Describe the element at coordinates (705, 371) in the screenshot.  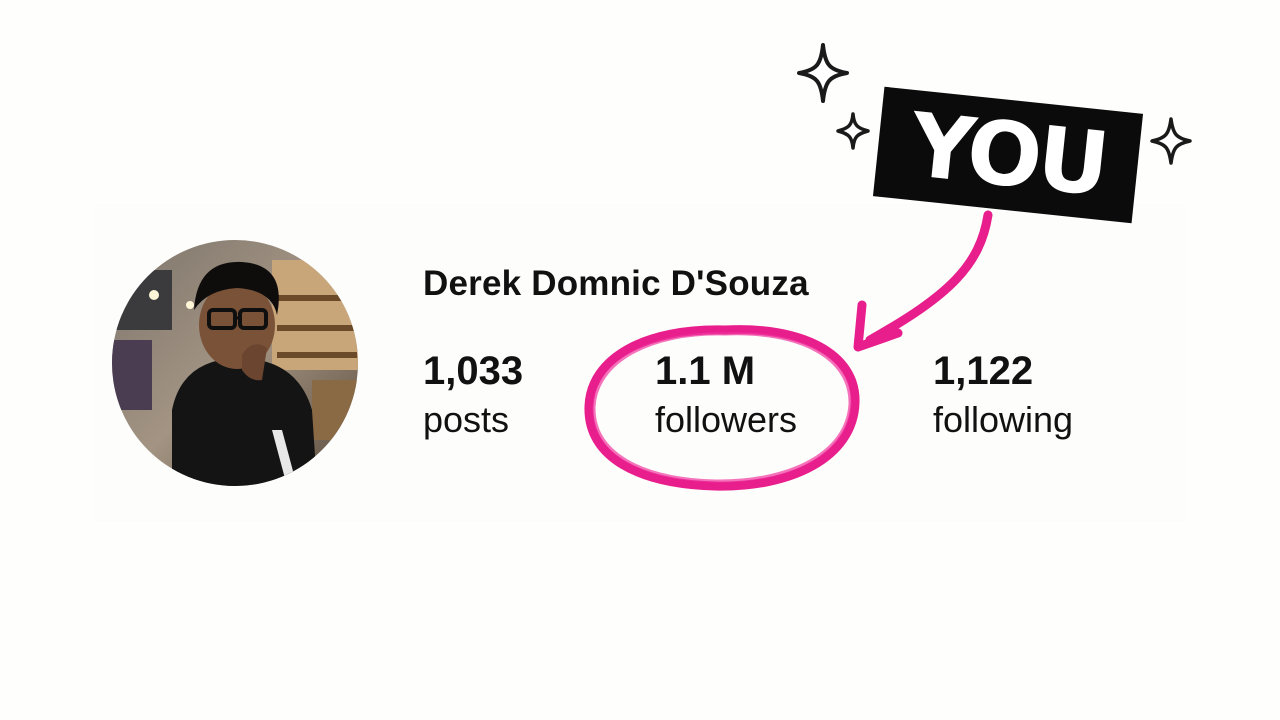
I see `stat-followers-value: 1.1 M` at that location.